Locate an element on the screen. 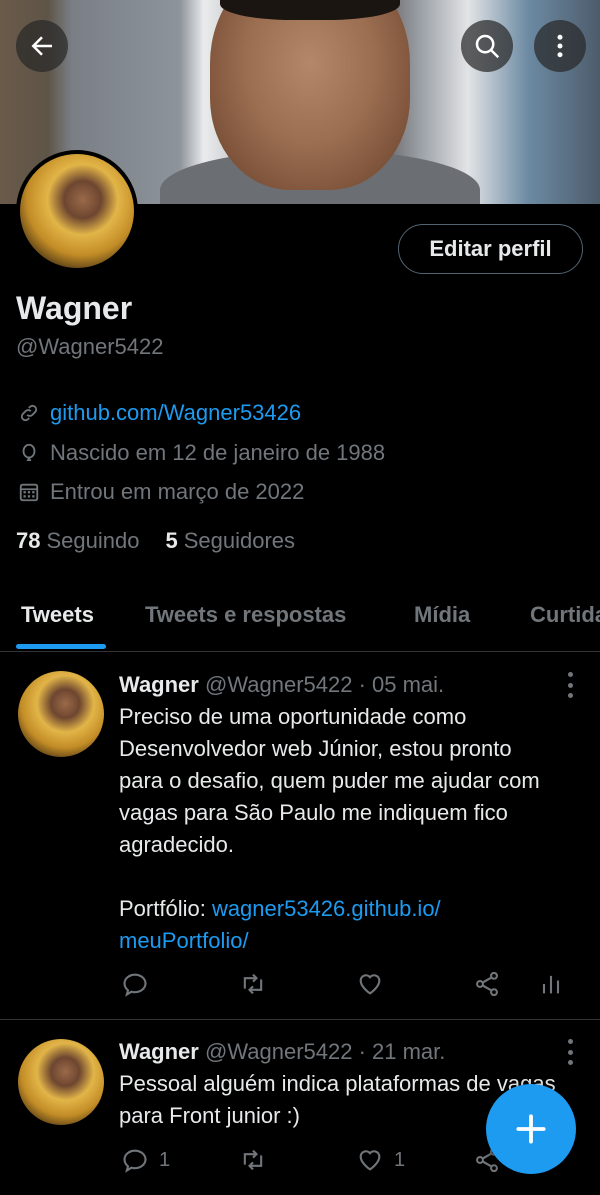 The height and width of the screenshot is (1195, 600). following-label: Seguindo is located at coordinates (93, 540).